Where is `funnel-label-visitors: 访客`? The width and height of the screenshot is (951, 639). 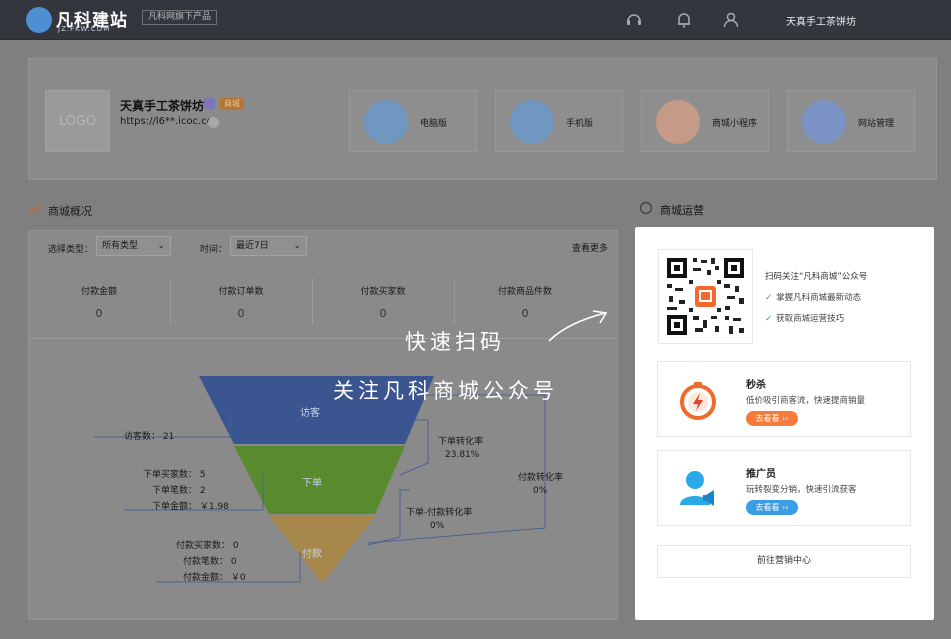
funnel-label-visitors: 访客 is located at coordinates (310, 413).